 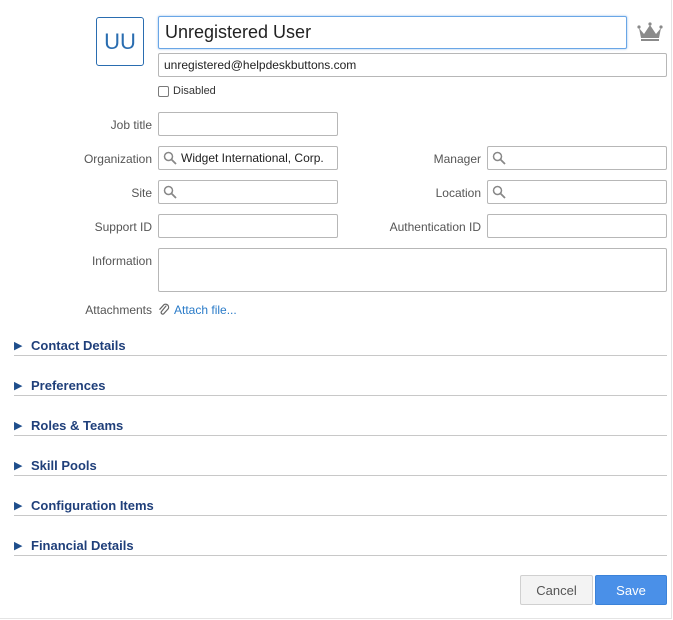 I want to click on site-label: Site, so click(x=141, y=193).